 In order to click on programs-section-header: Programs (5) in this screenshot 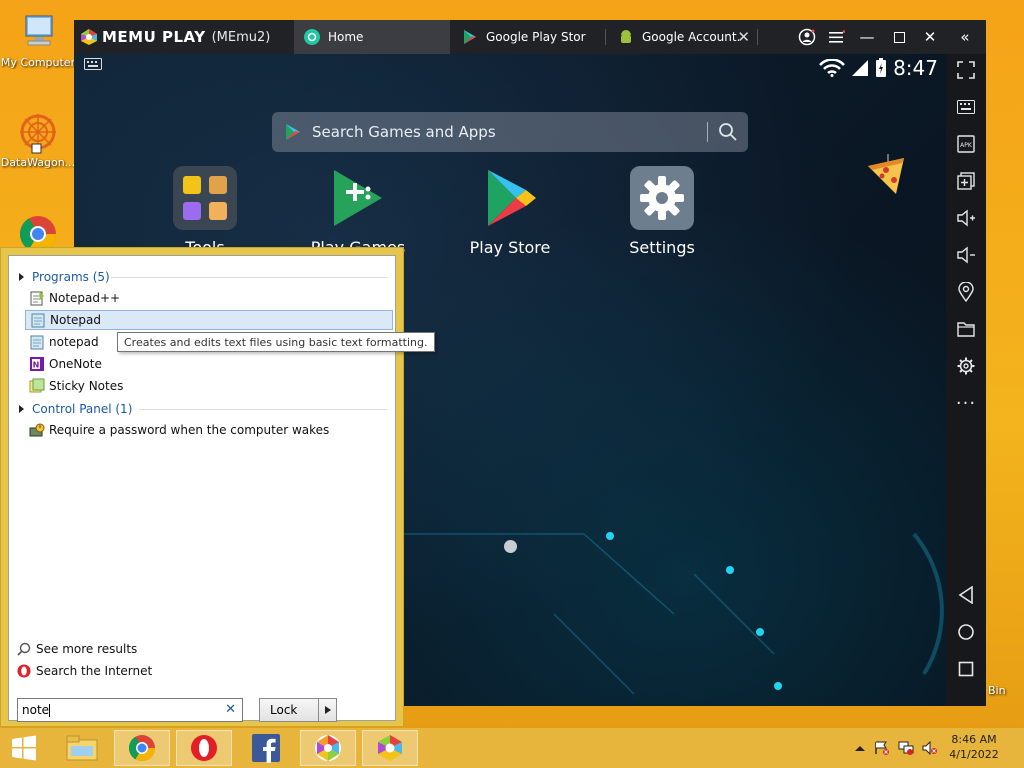, I will do `click(203, 277)`.